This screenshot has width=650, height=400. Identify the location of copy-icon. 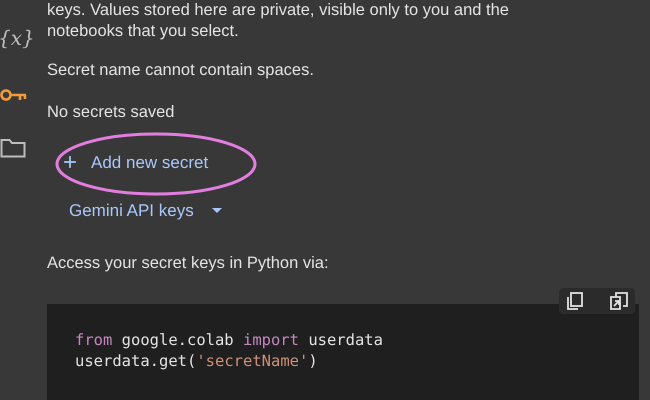
(575, 301).